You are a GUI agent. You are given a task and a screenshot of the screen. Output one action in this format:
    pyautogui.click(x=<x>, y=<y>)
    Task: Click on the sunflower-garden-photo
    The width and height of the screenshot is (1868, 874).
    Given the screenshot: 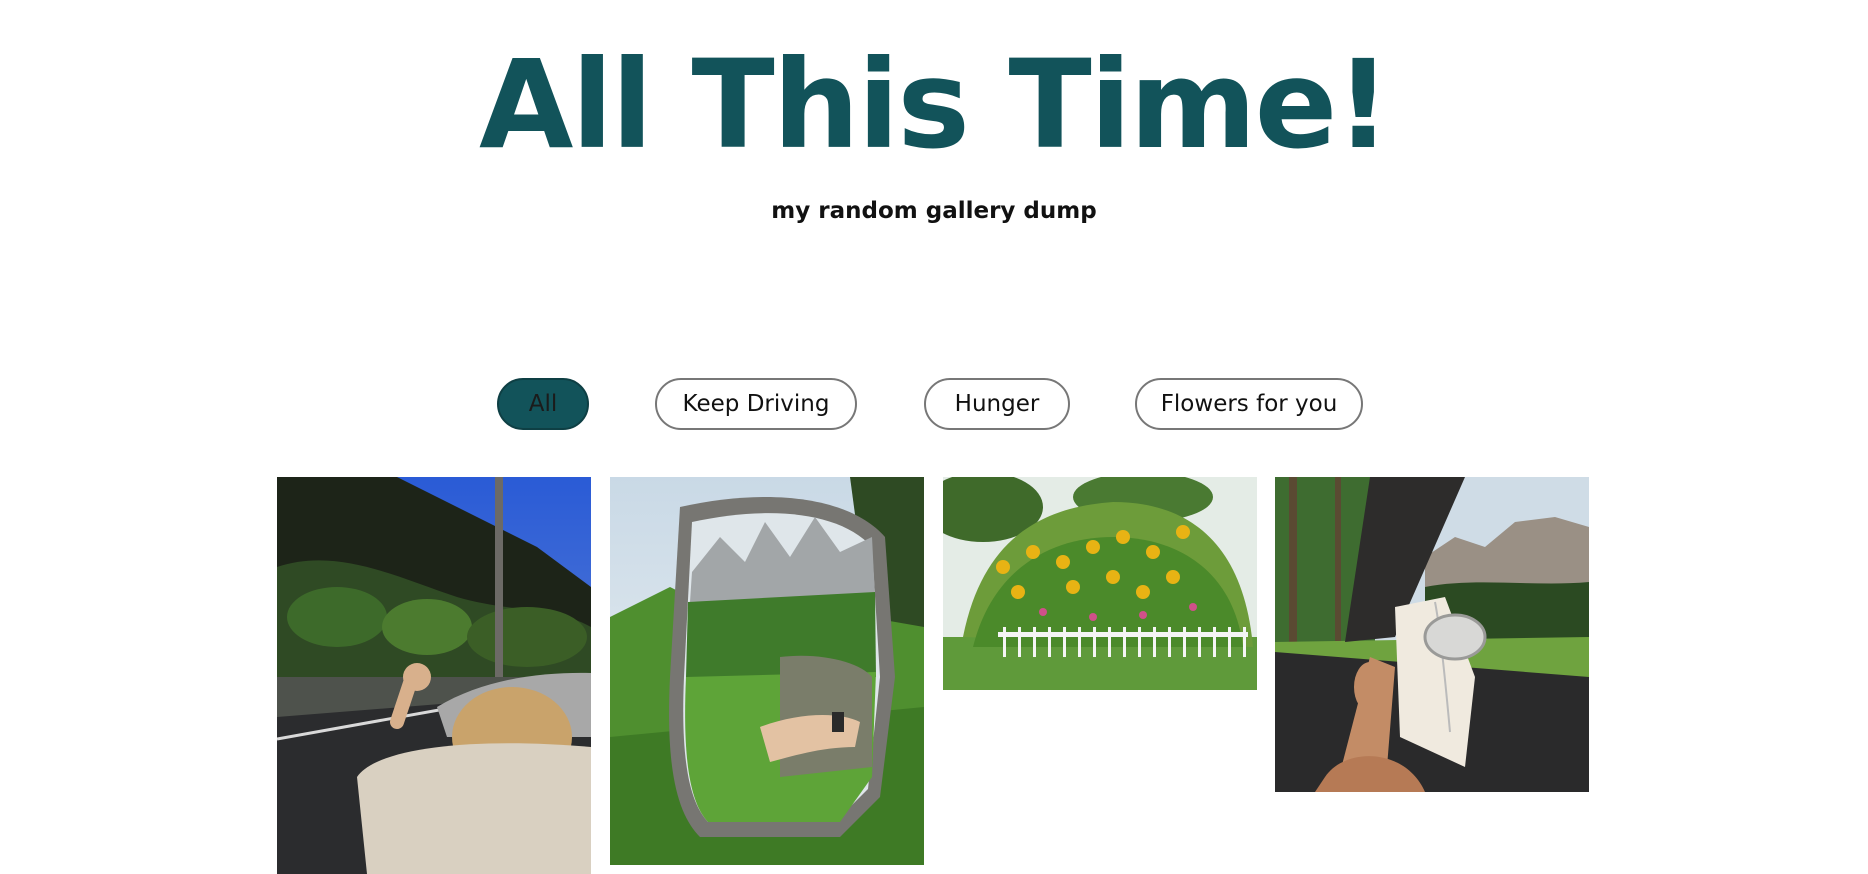 What is the action you would take?
    pyautogui.click(x=1100, y=583)
    